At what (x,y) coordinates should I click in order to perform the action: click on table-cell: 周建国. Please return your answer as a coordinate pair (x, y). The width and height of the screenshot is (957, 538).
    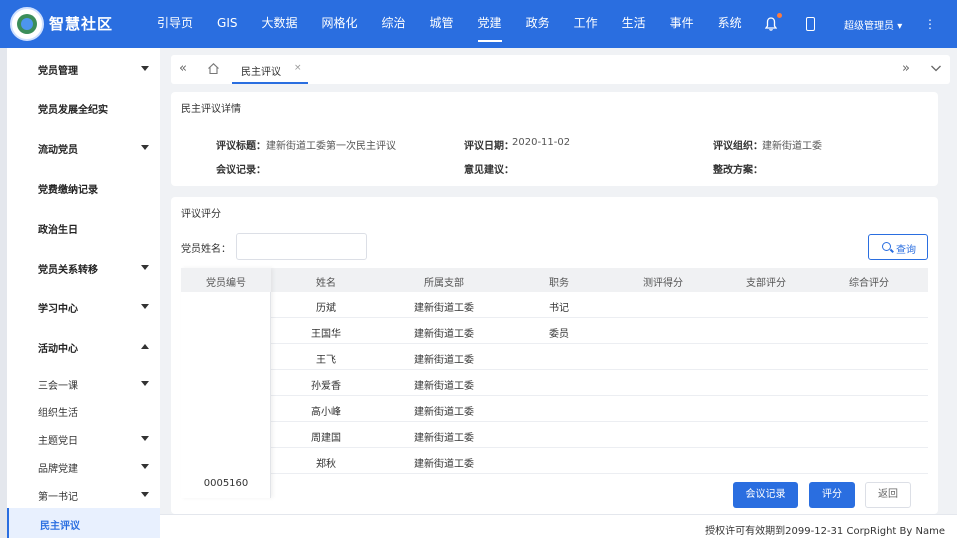
    Looking at the image, I should click on (326, 438).